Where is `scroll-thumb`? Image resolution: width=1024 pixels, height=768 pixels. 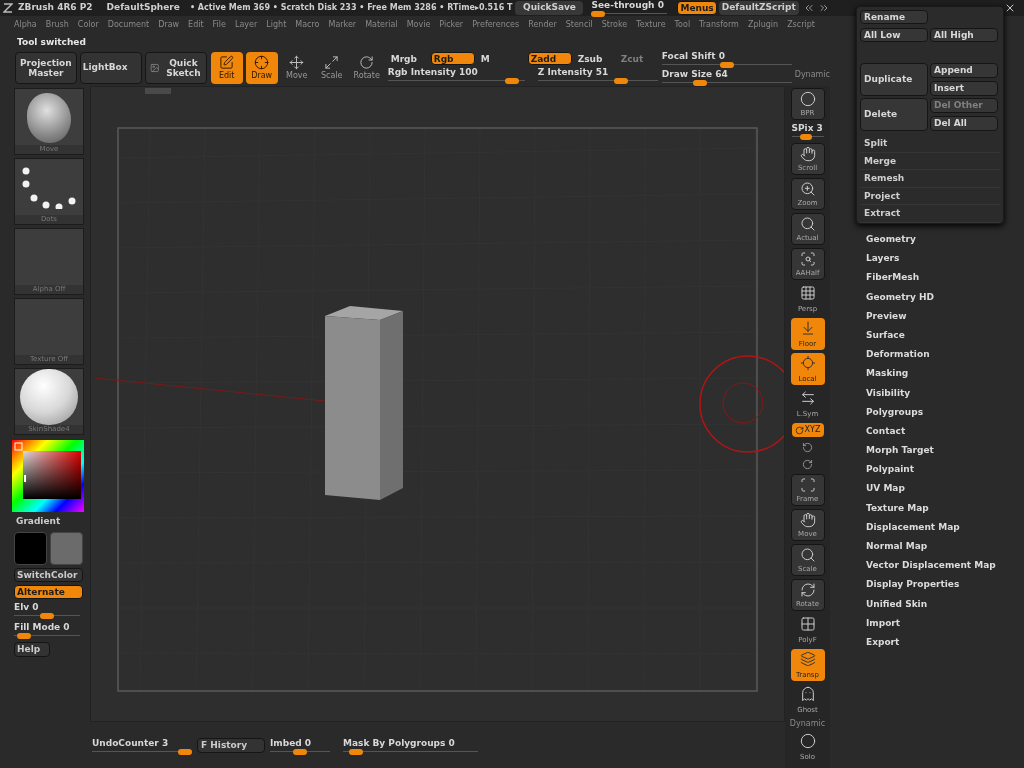
scroll-thumb is located at coordinates (158, 91).